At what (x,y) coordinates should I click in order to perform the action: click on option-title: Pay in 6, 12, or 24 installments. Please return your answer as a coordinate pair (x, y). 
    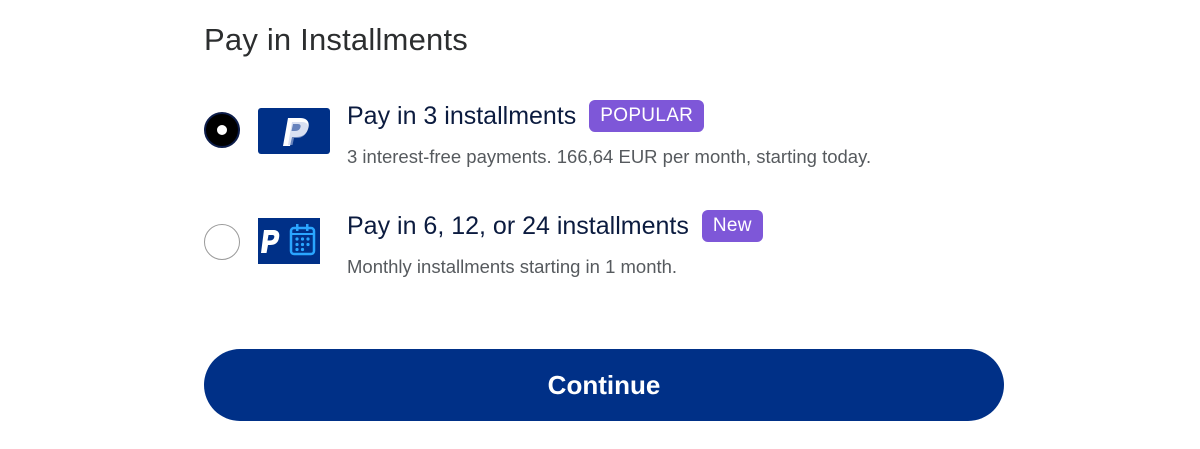
    Looking at the image, I should click on (518, 225).